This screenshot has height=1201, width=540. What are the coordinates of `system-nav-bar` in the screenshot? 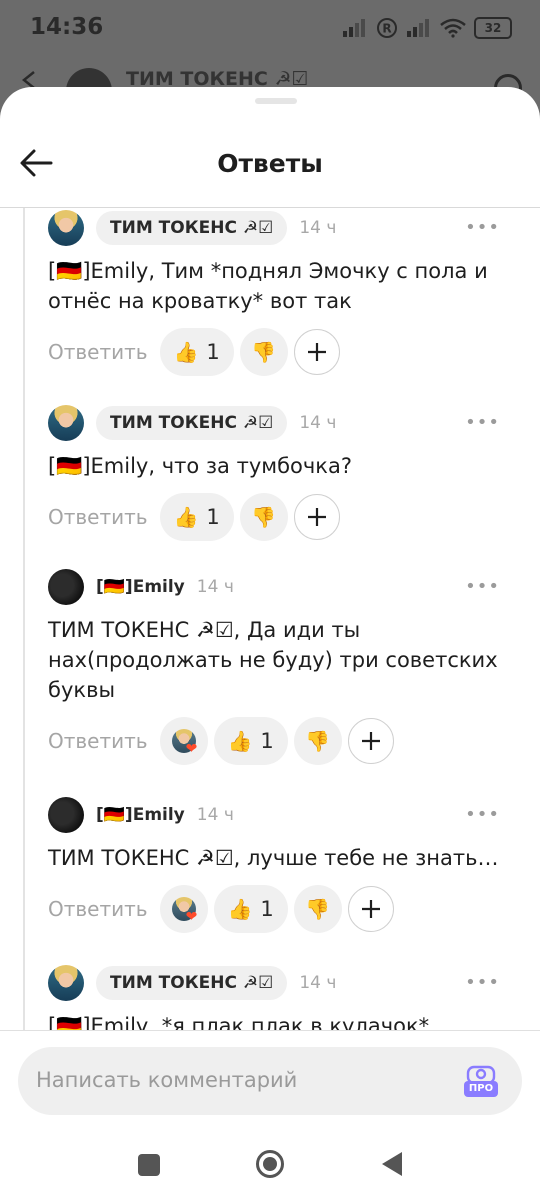 It's located at (270, 1165).